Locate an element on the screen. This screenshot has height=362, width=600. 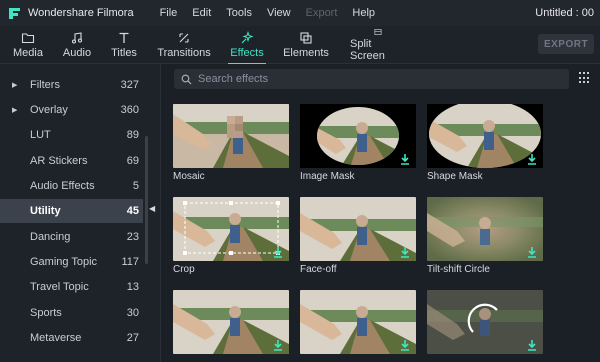
sidebar-item-overlay: ▶ Overlay 360 is located at coordinates (71, 110).